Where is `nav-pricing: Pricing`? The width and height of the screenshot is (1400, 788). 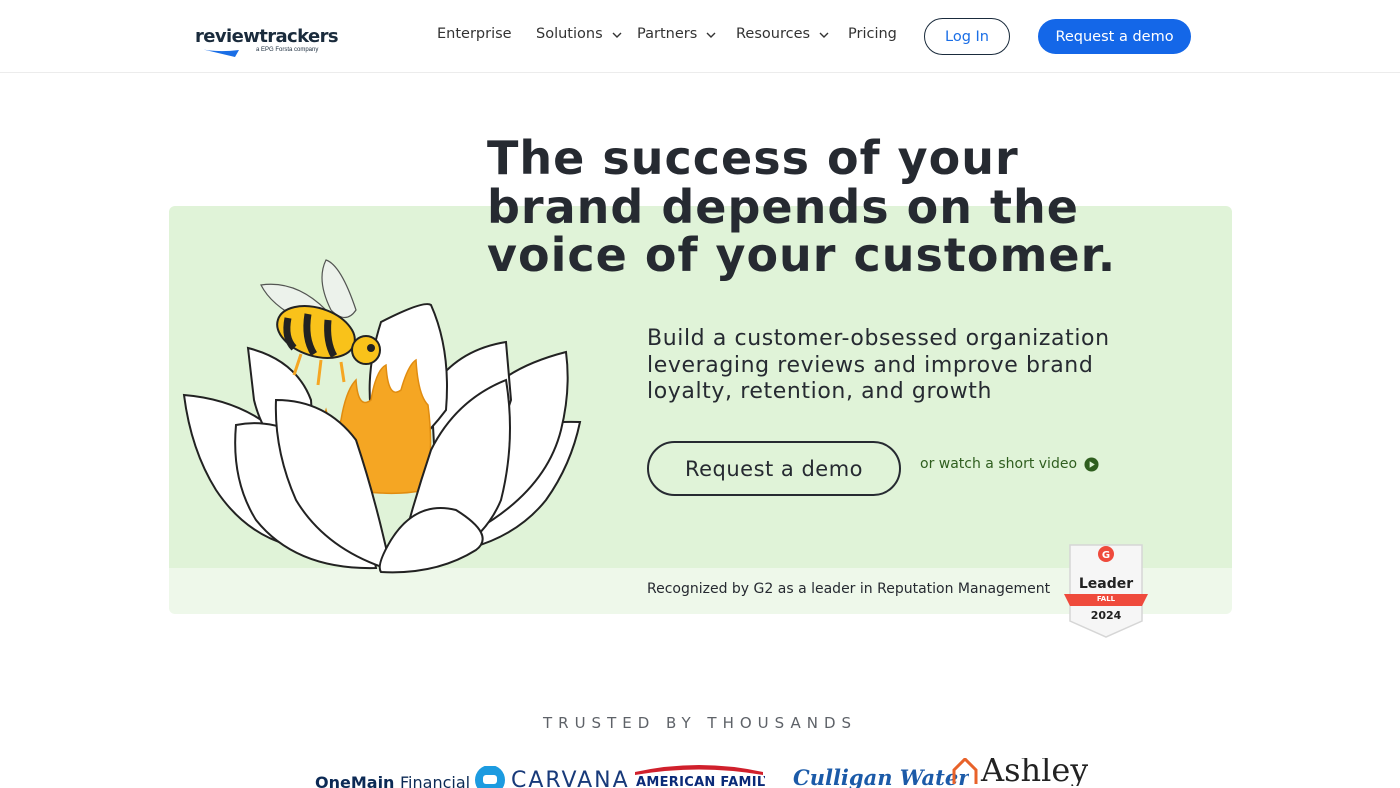
nav-pricing: Pricing is located at coordinates (872, 34).